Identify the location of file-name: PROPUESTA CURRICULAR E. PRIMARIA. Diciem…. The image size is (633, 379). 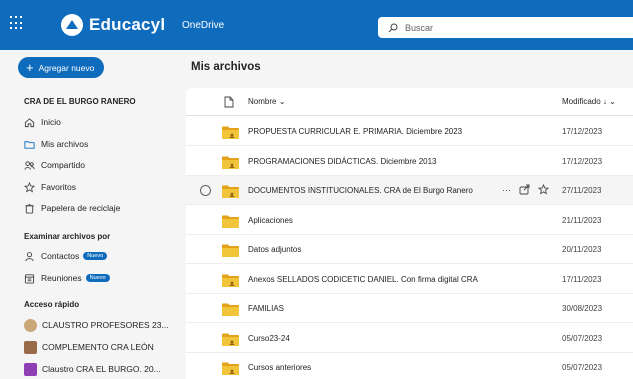
(355, 131).